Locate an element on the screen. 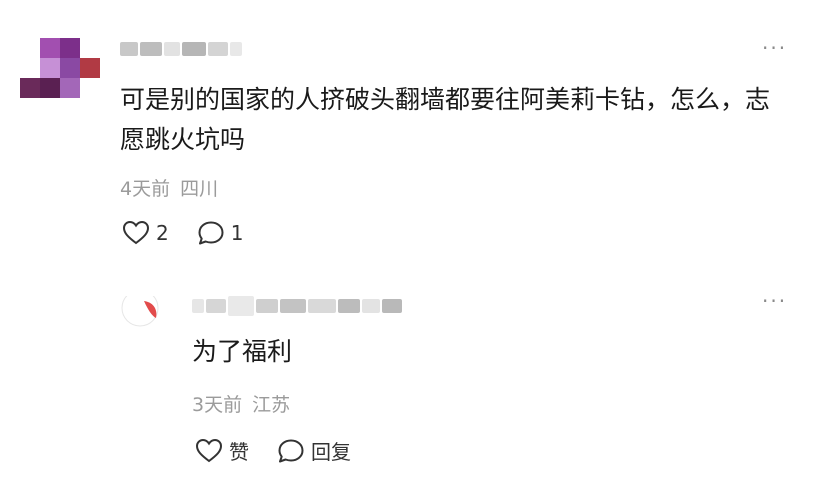 The height and width of the screenshot is (486, 830). more-options-button: ··· is located at coordinates (774, 48).